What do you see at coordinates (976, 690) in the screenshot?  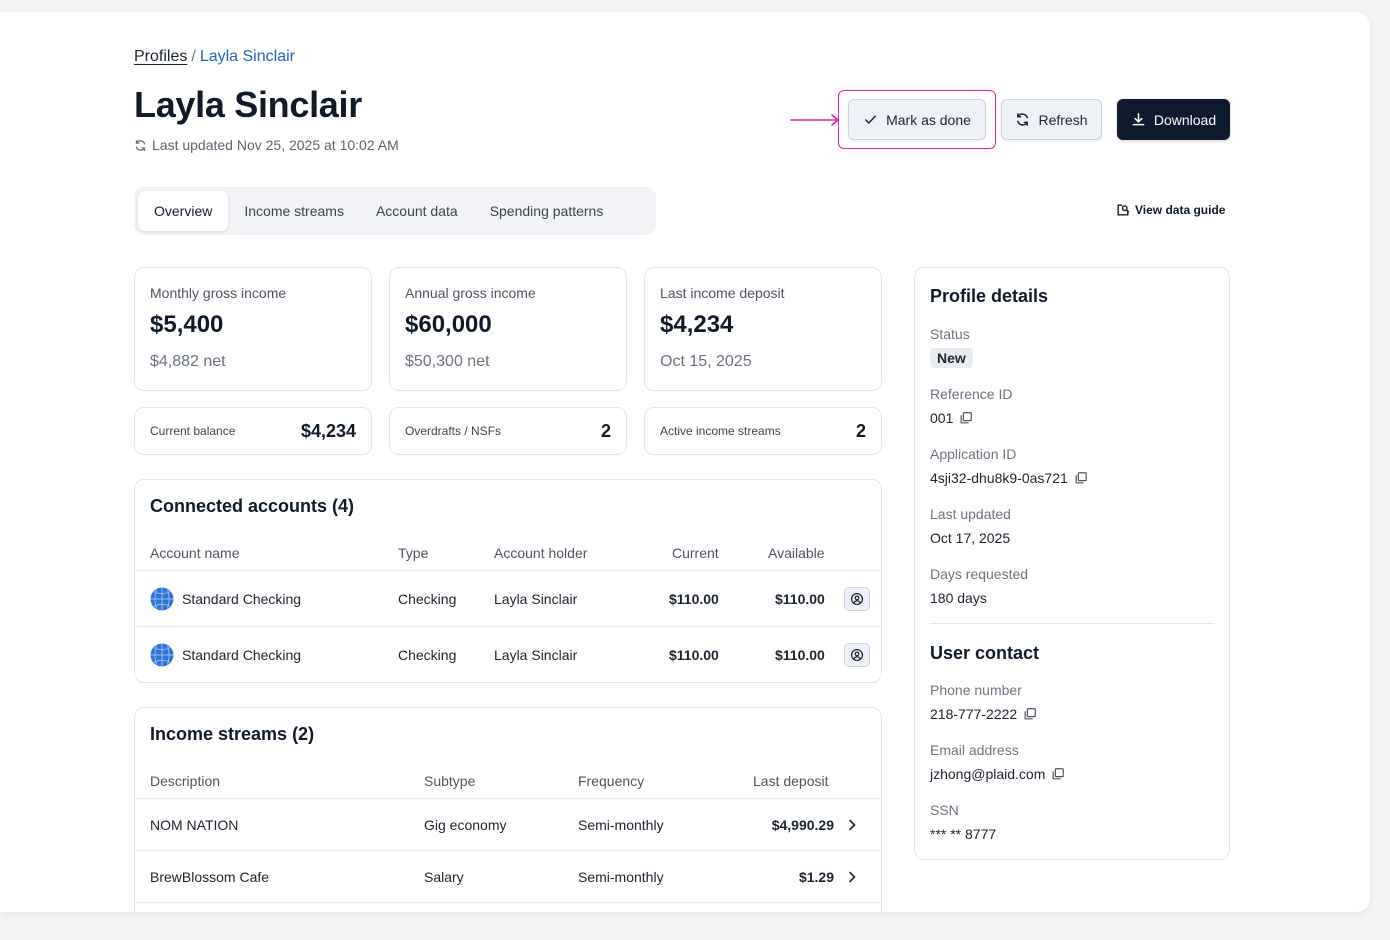 I see `phone-label: Phone number` at bounding box center [976, 690].